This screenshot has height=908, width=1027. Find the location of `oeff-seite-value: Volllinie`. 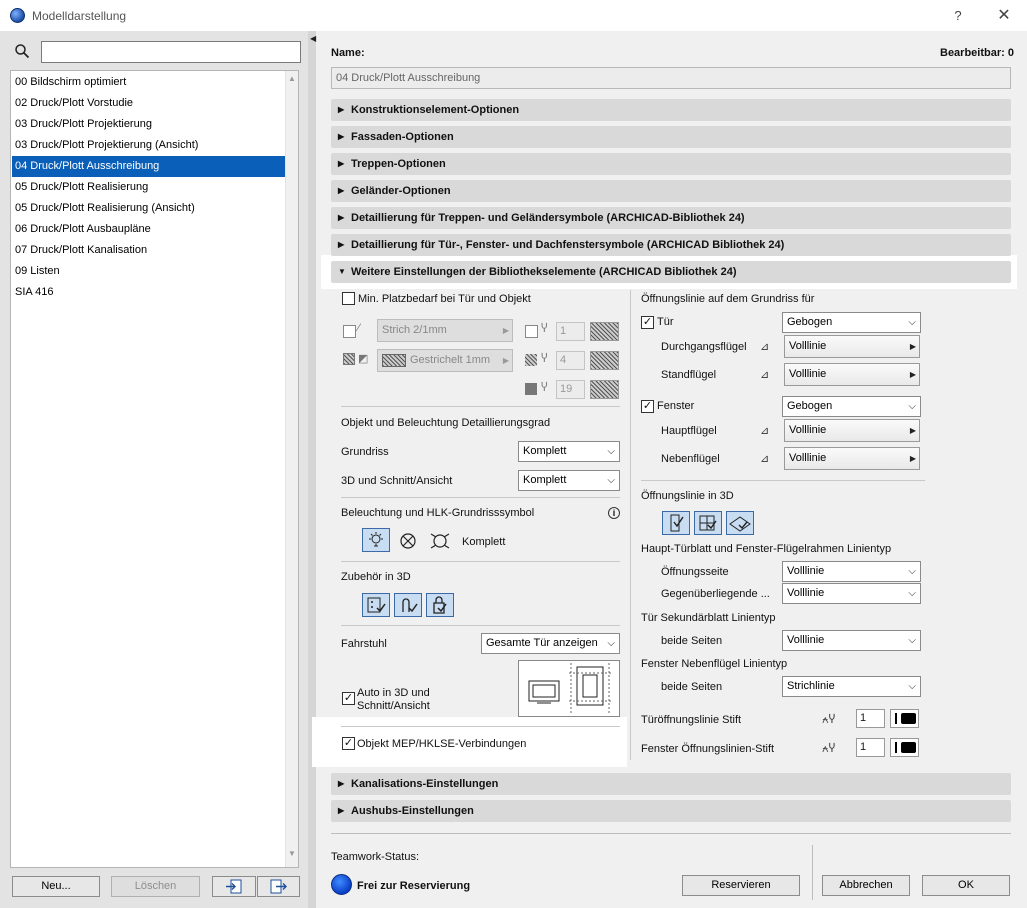

oeff-seite-value: Volllinie is located at coordinates (806, 571).